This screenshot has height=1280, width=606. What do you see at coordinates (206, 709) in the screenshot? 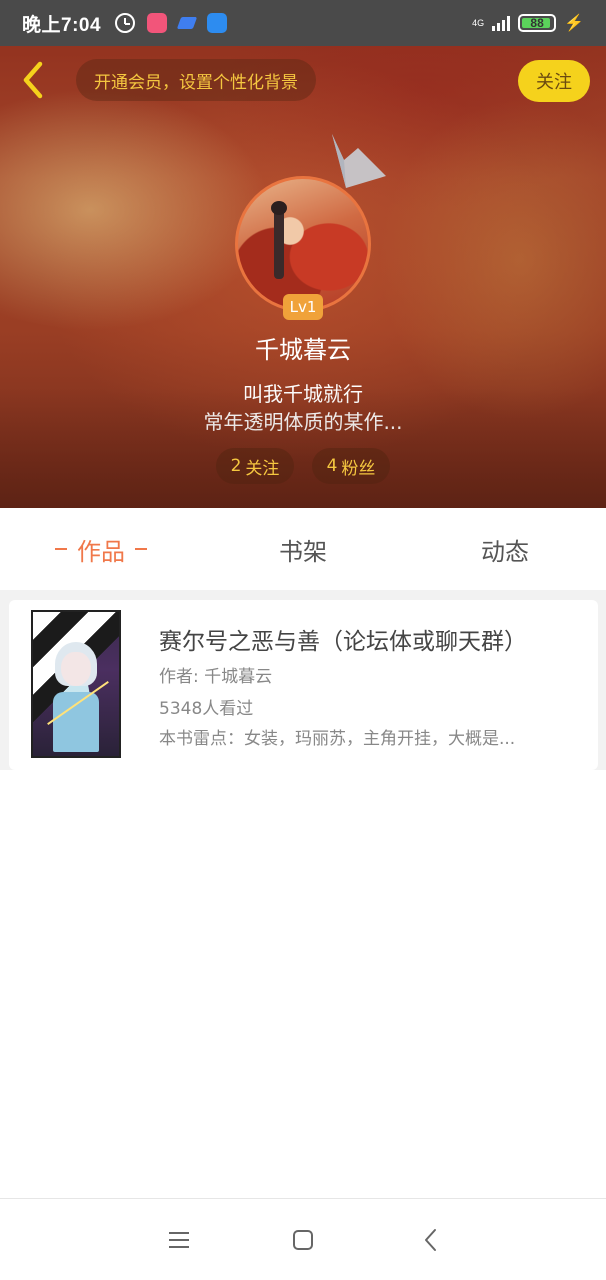
I see `book-views: 5348人看过` at bounding box center [206, 709].